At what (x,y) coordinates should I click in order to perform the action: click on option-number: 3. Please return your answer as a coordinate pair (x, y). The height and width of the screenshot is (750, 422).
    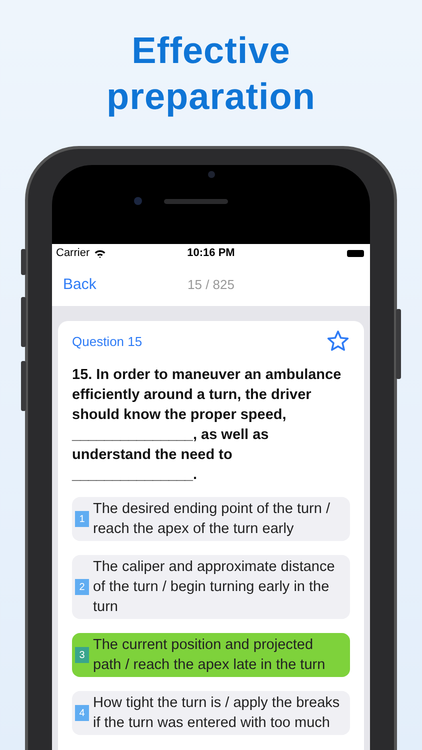
    Looking at the image, I should click on (82, 655).